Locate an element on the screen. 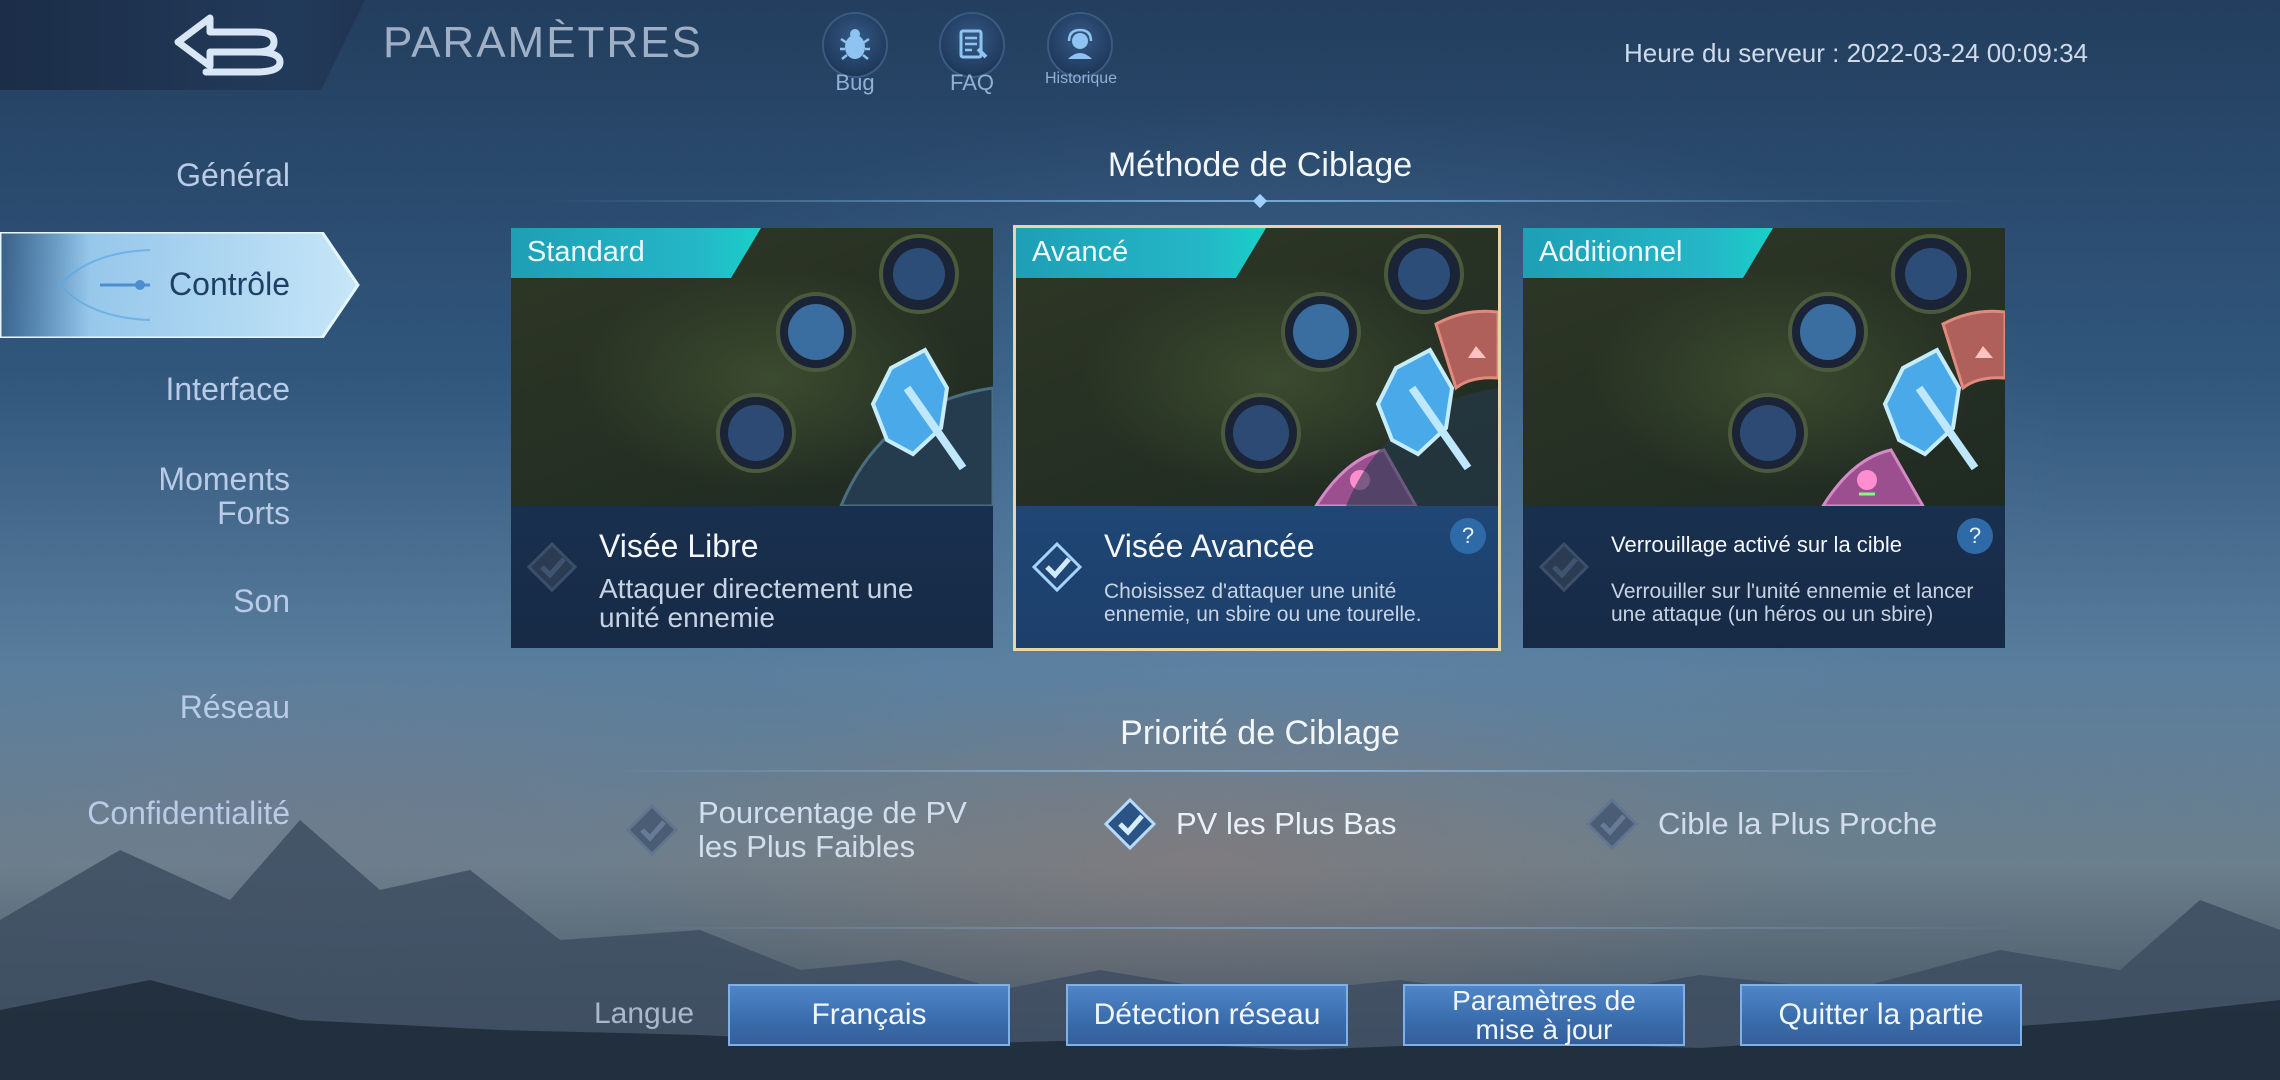 This screenshot has width=2280, height=1080. sidebar-item-label: Contrôle is located at coordinates (229, 284).